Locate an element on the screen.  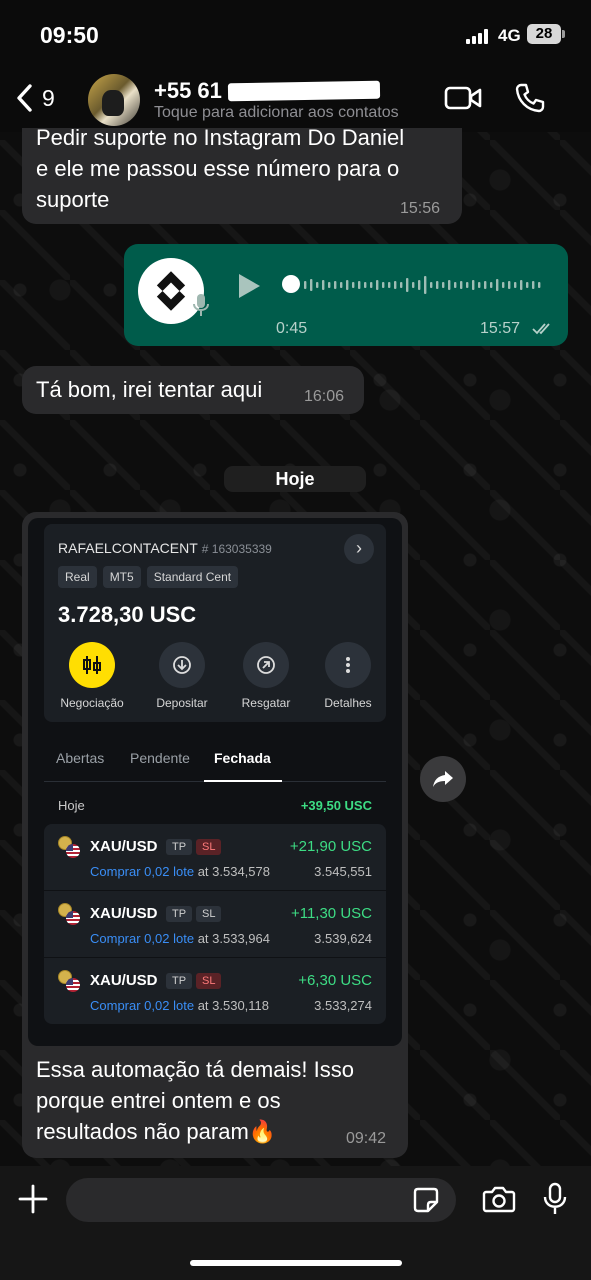
chevron-left-icon is located at coordinates (24, 98).